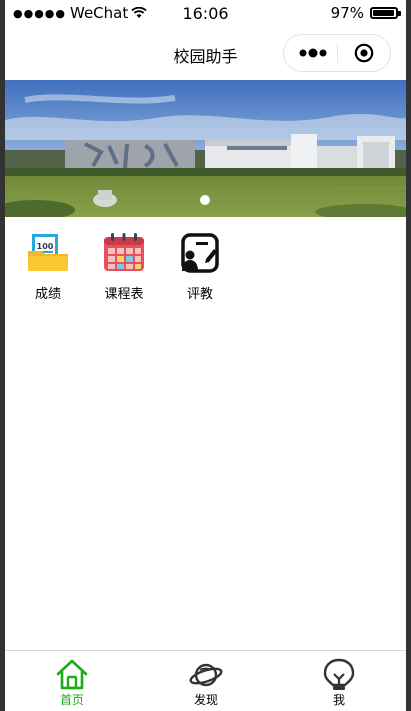 Image resolution: width=411 pixels, height=711 pixels. I want to click on lightbulb-icon, so click(339, 674).